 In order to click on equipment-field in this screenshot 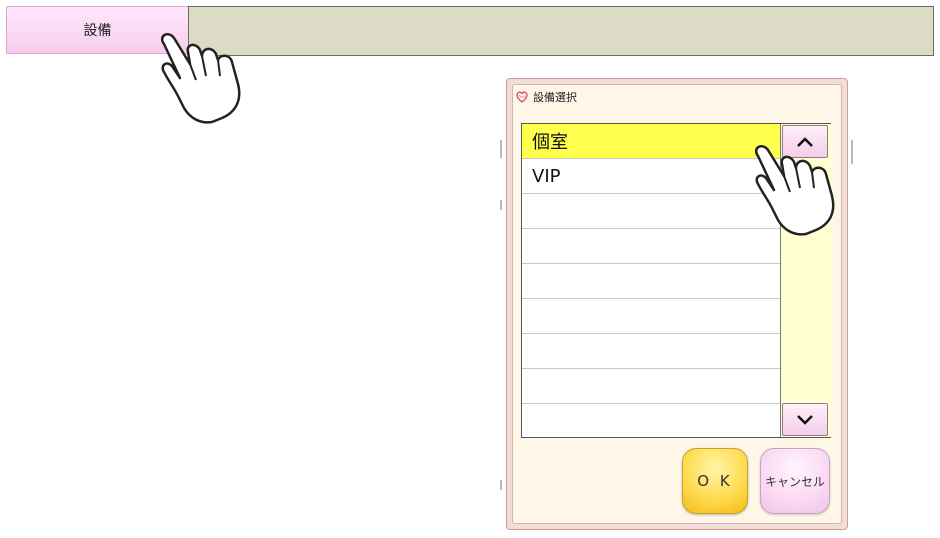, I will do `click(561, 31)`.